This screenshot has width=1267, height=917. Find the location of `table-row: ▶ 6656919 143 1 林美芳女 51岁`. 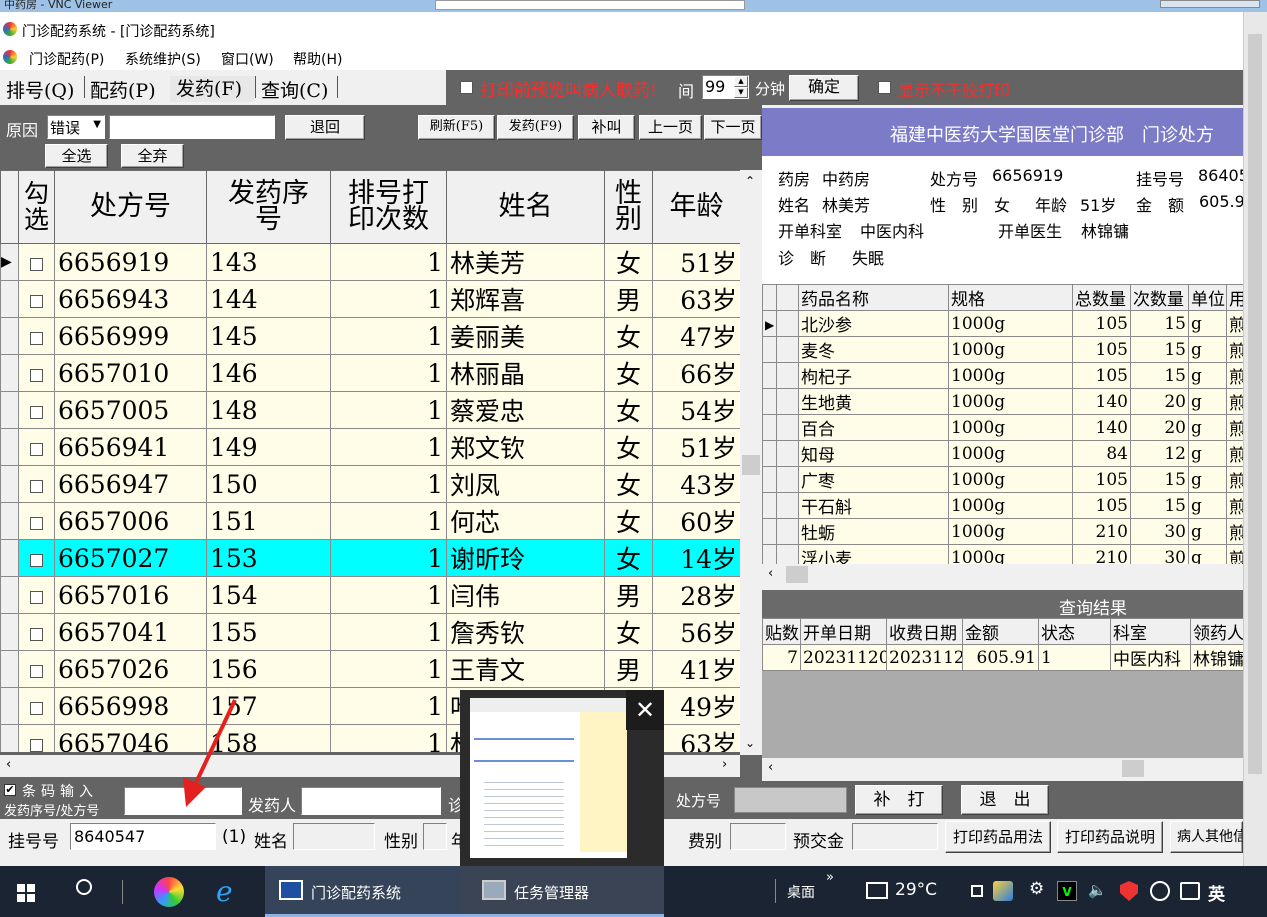

table-row: ▶ 6656919 143 1 林美芳女 51岁 is located at coordinates (370, 262).